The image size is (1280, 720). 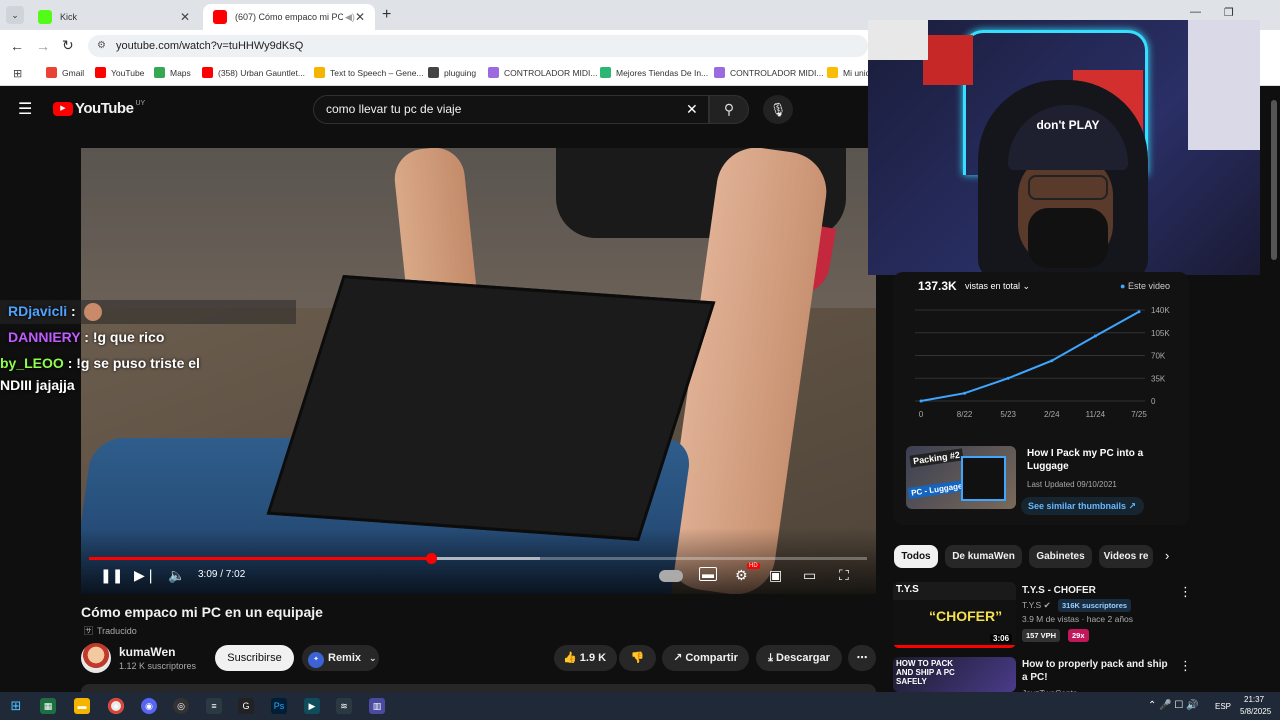 I want to click on share-button: ↗ Compartir, so click(x=705, y=658).